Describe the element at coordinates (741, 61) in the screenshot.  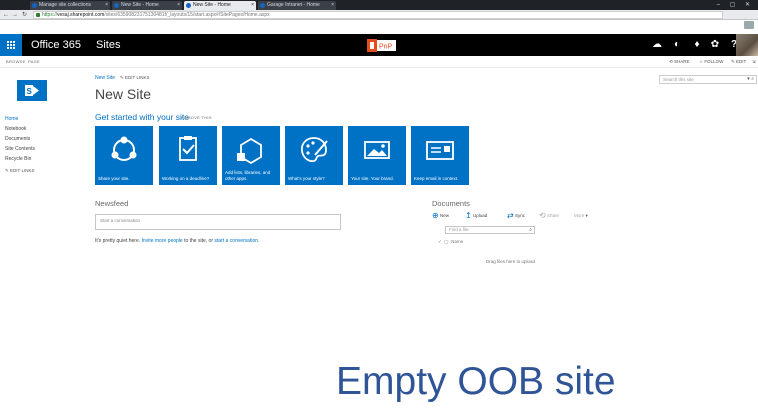
I see `edit-label: EDIT` at that location.